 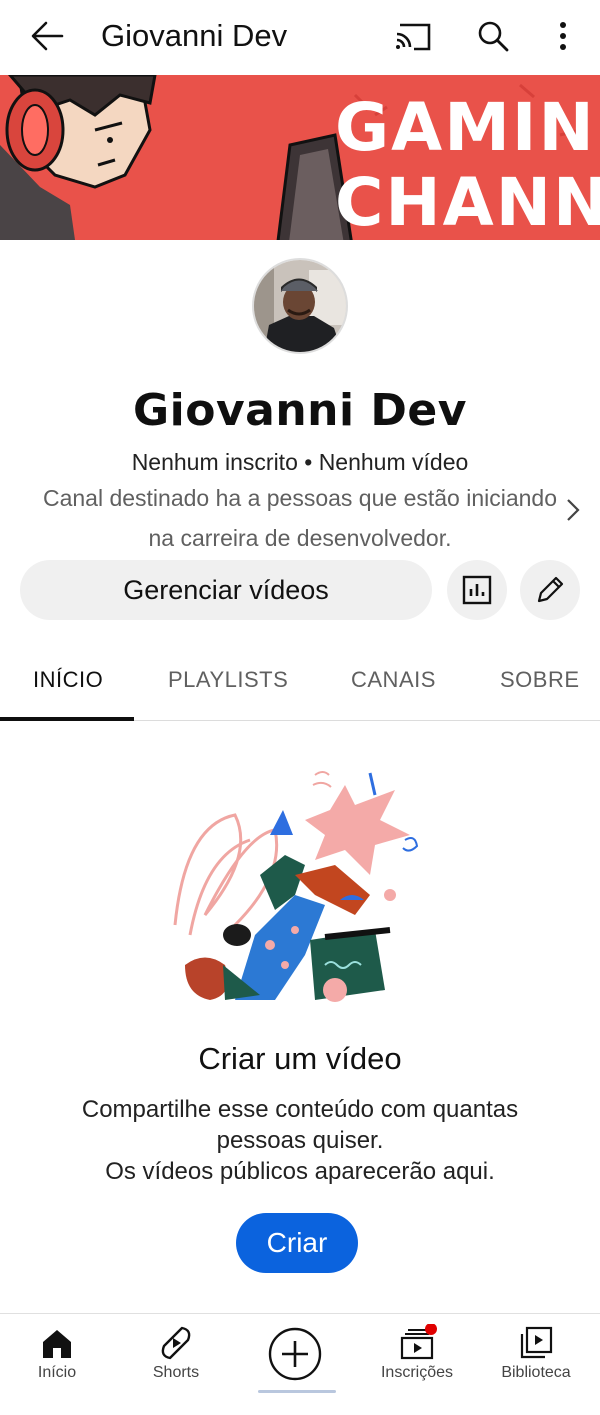 I want to click on channel-banner: GAMIN CHANN, so click(x=300, y=157).